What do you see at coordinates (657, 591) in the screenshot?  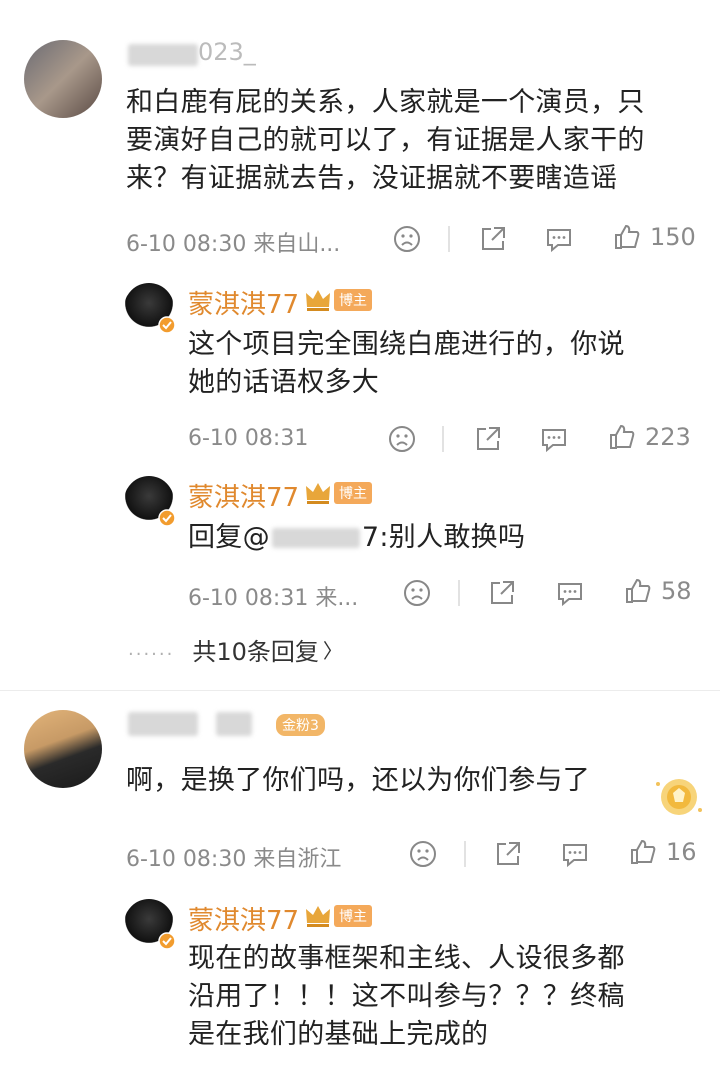 I see `like-button: 58` at bounding box center [657, 591].